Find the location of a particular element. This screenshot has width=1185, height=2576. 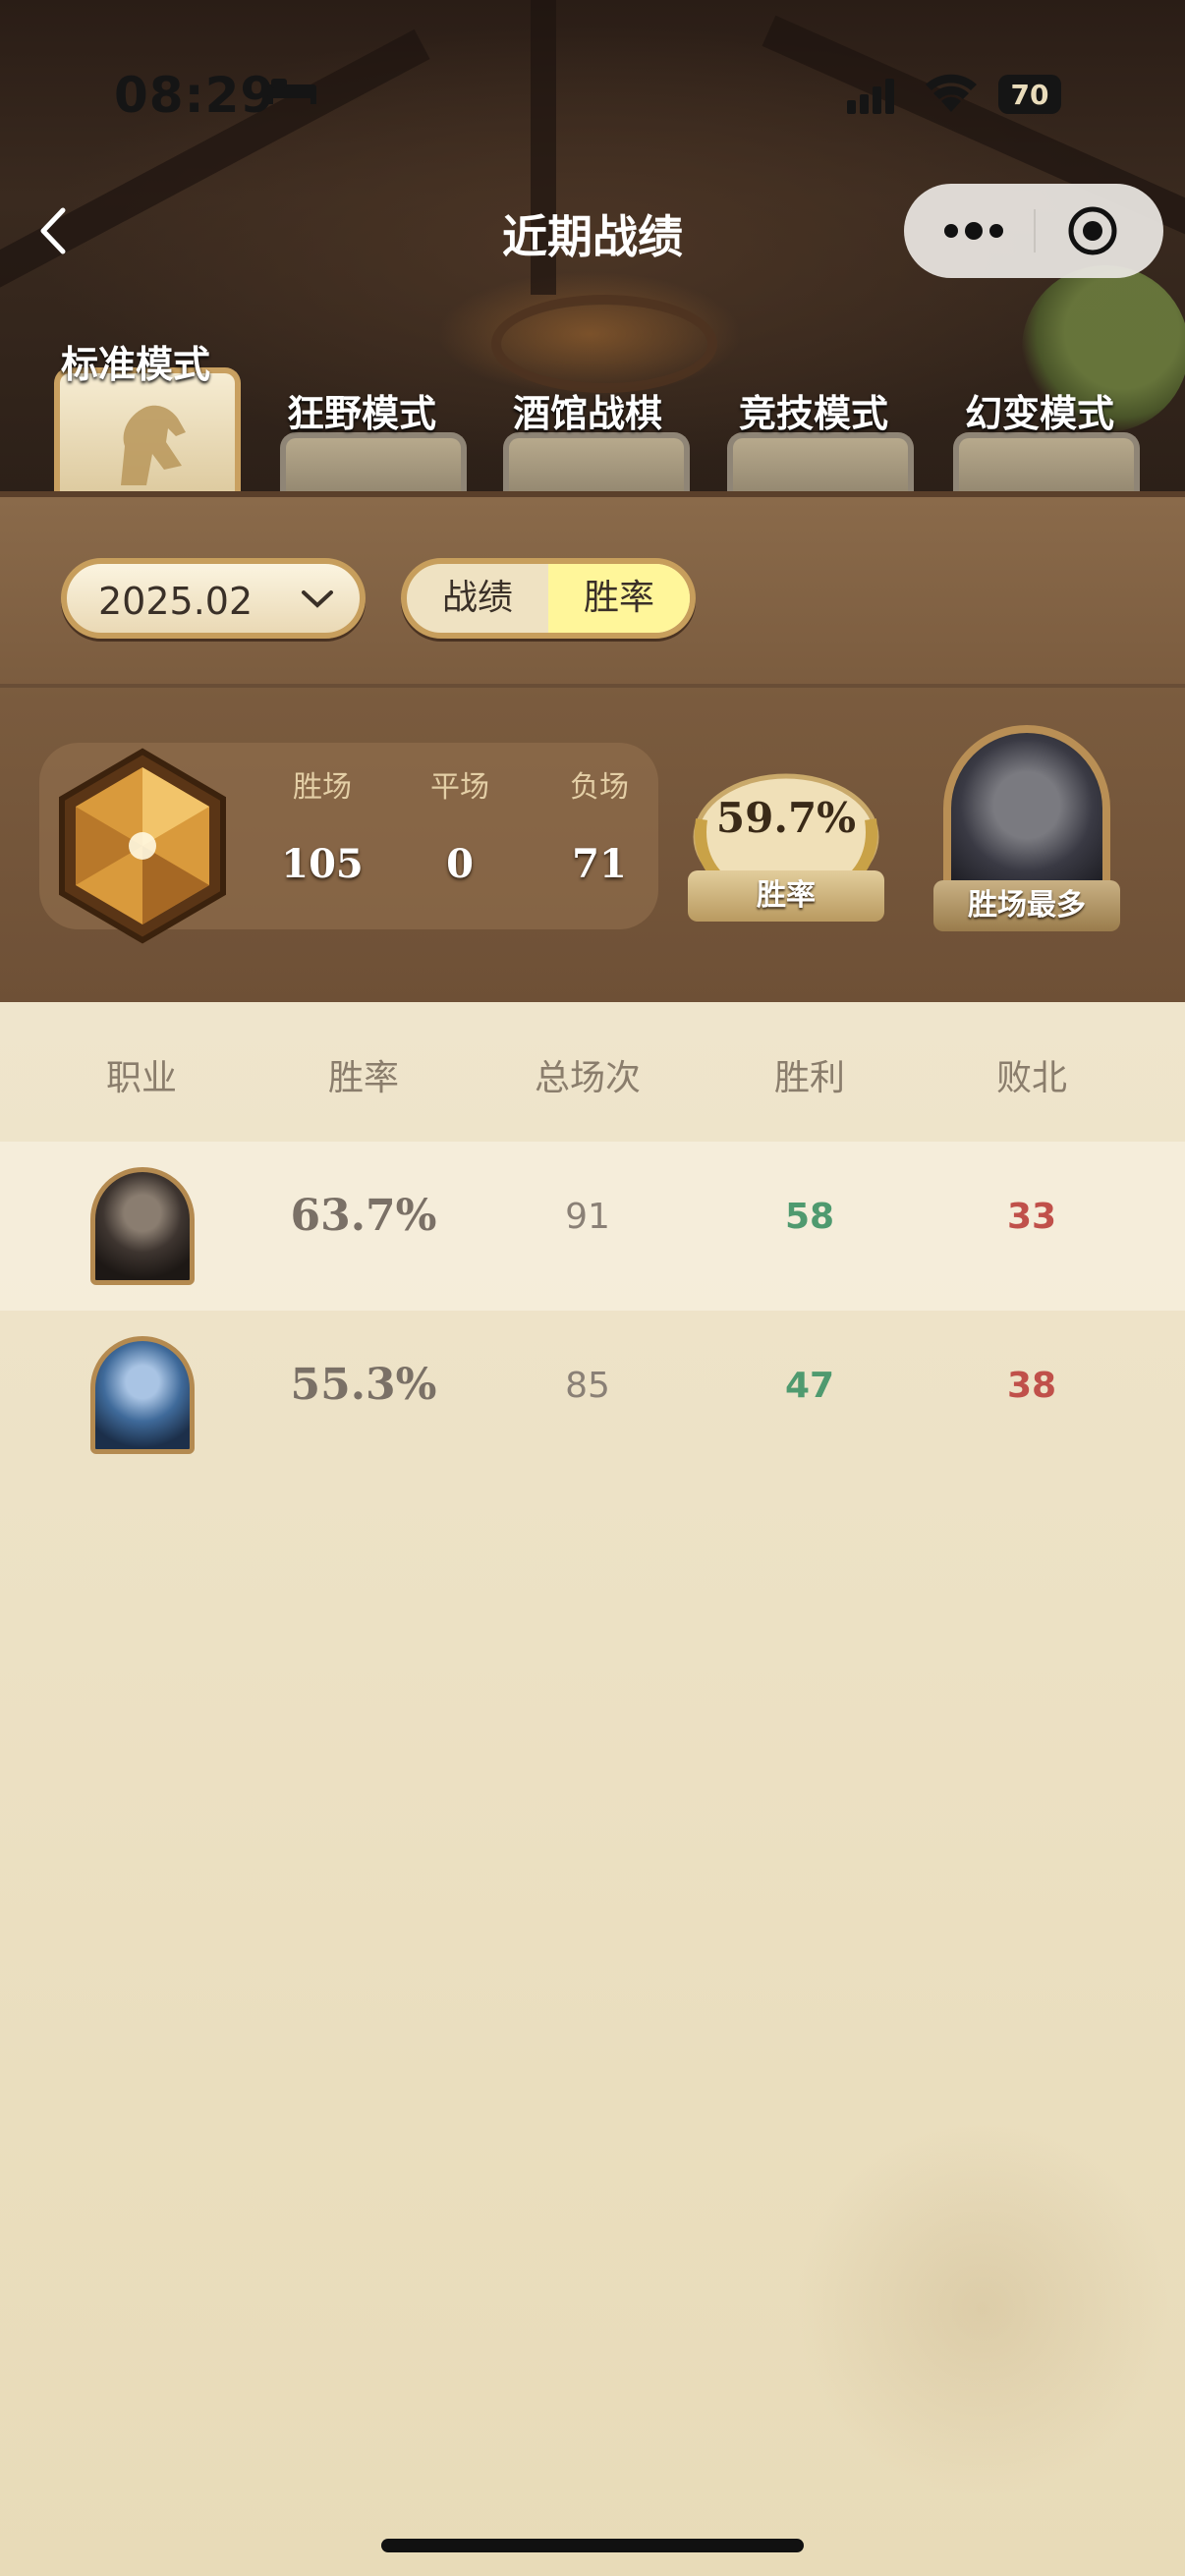

row-wins: 47 is located at coordinates (810, 1386).